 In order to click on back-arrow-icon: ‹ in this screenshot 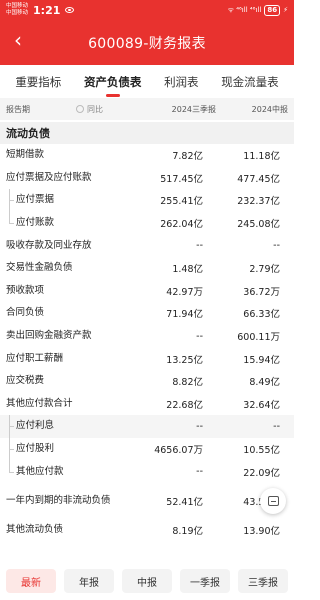, I will do `click(18, 40)`.